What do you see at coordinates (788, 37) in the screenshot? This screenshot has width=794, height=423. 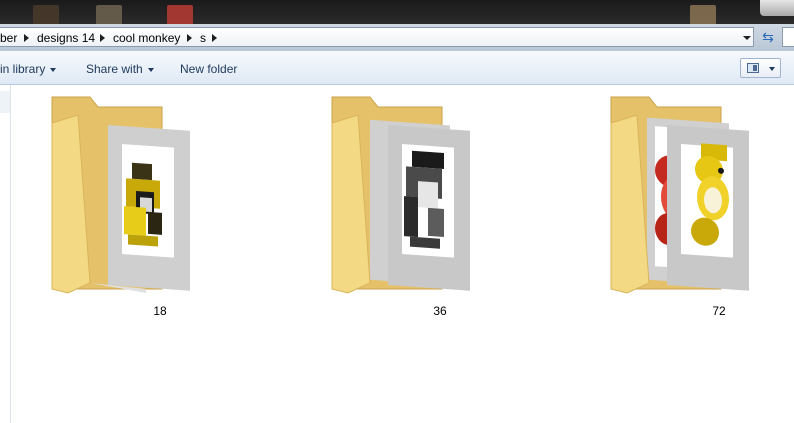 I see `search-input` at bounding box center [788, 37].